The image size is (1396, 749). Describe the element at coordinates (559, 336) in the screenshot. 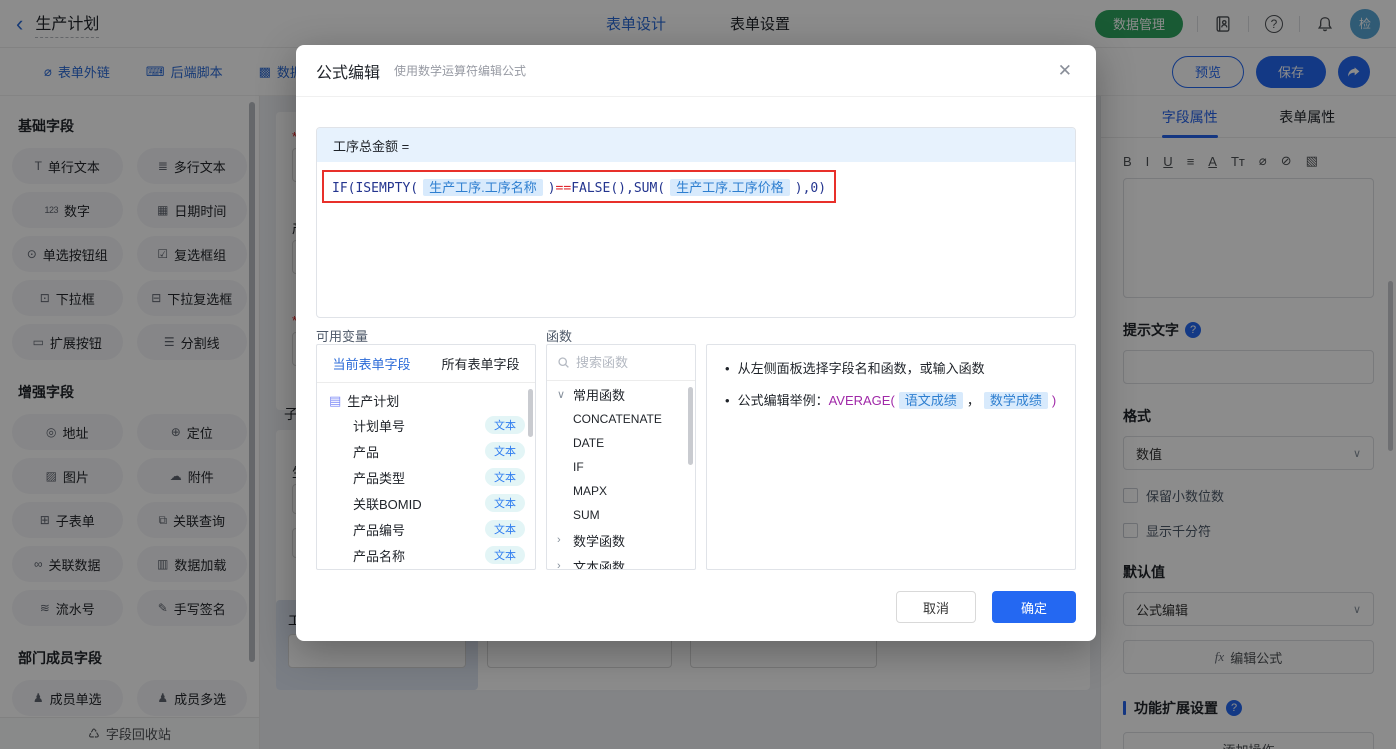

I see `functions-label: 函数` at that location.